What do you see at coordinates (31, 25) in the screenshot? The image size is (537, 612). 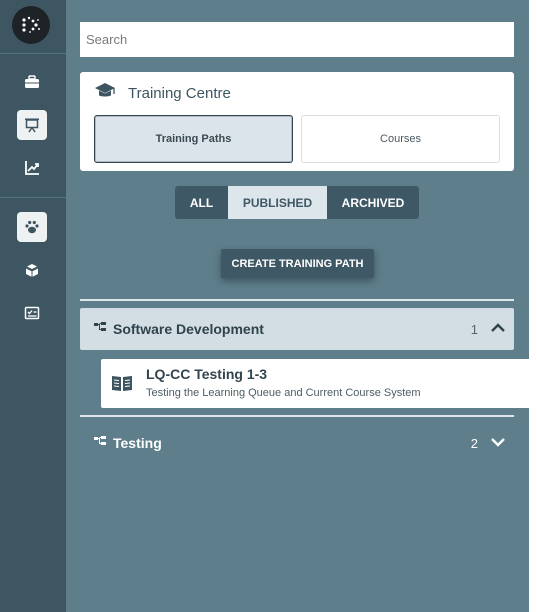 I see `logo-icon` at bounding box center [31, 25].